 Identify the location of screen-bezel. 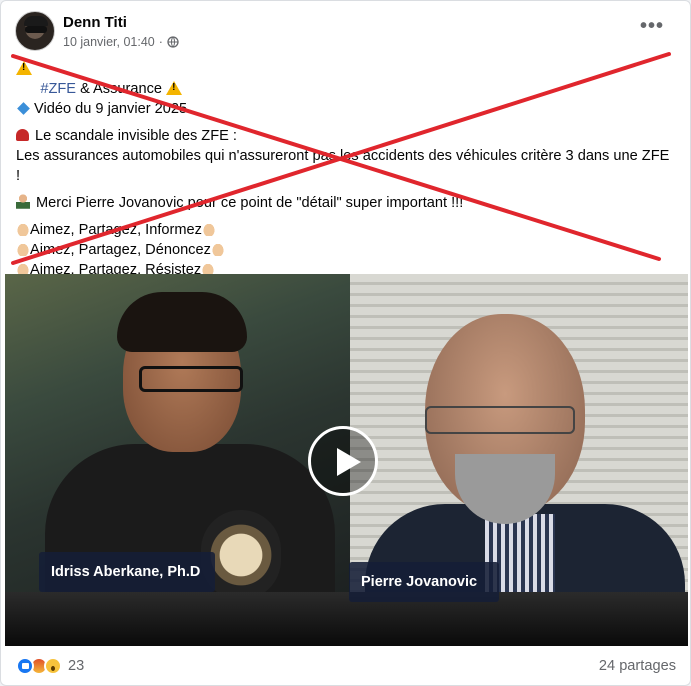
(346, 619).